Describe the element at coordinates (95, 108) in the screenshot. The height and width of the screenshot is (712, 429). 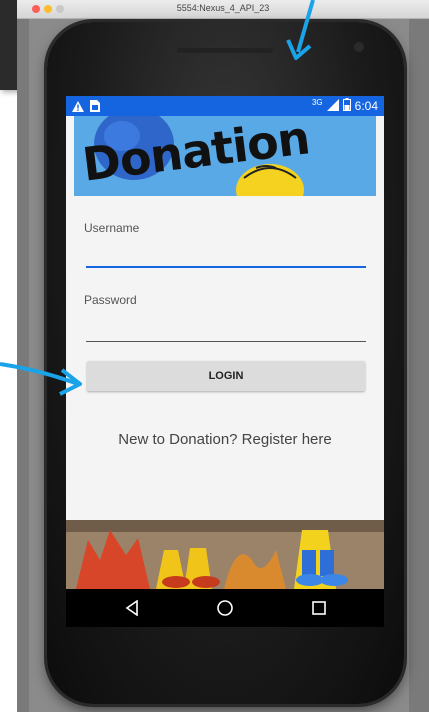
I see `sim-card-icon` at that location.